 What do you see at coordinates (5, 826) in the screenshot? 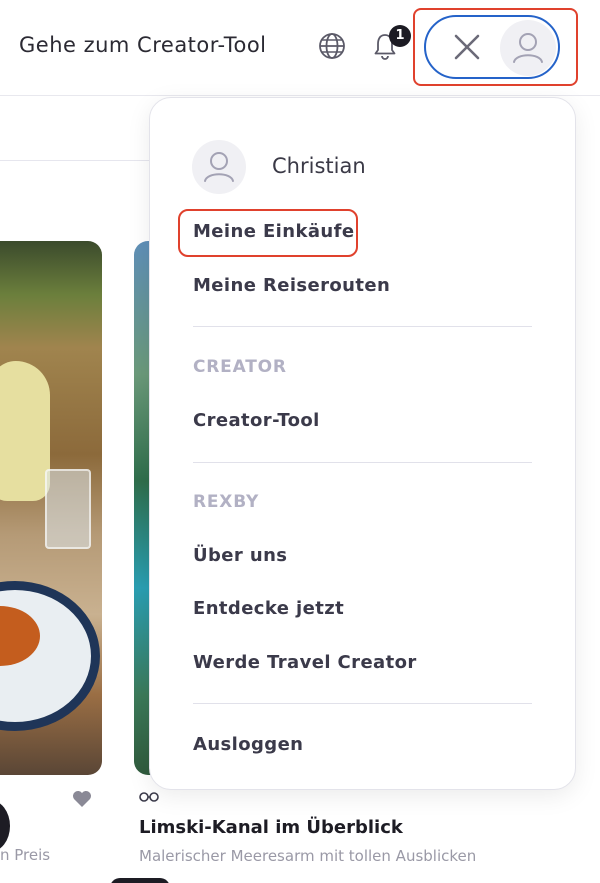
I see `creator-avatar` at bounding box center [5, 826].